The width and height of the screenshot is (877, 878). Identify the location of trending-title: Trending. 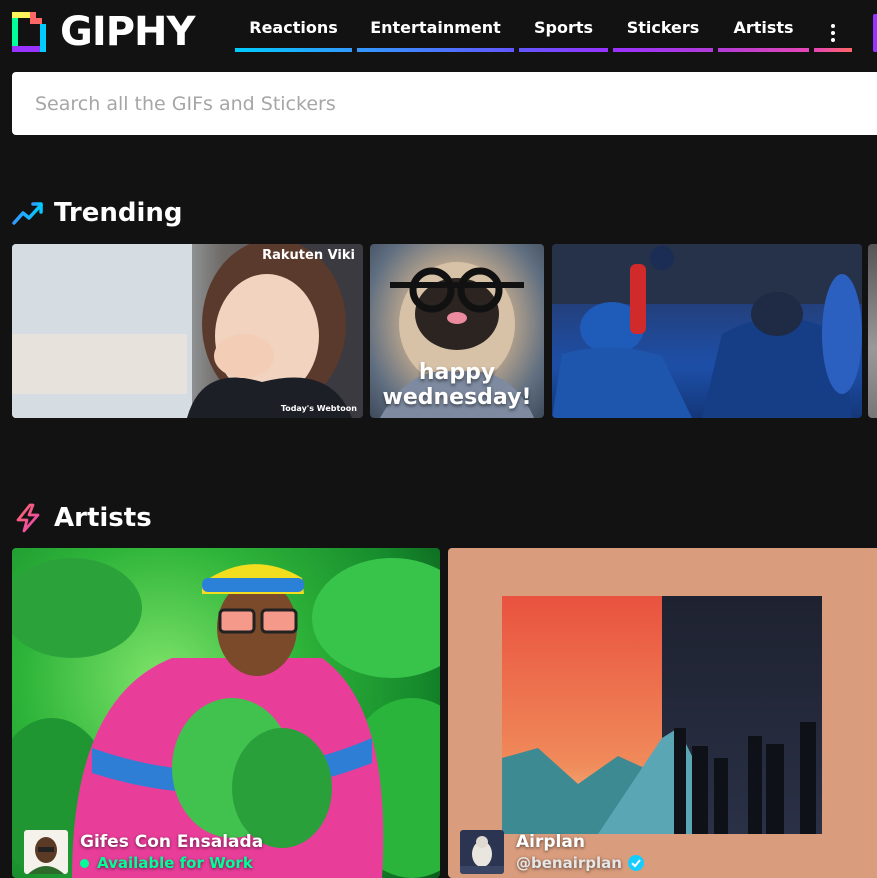
(118, 213).